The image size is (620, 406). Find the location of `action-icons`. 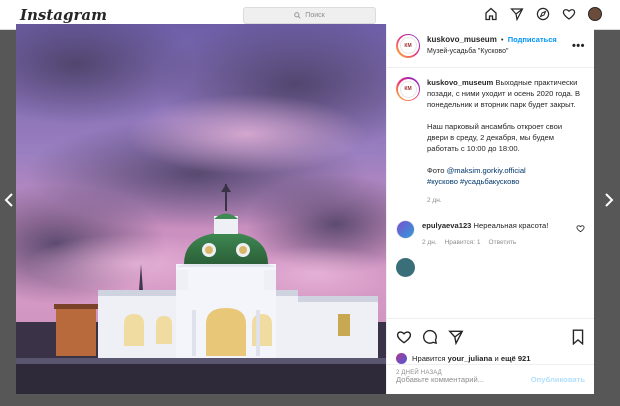

action-icons is located at coordinates (490, 337).